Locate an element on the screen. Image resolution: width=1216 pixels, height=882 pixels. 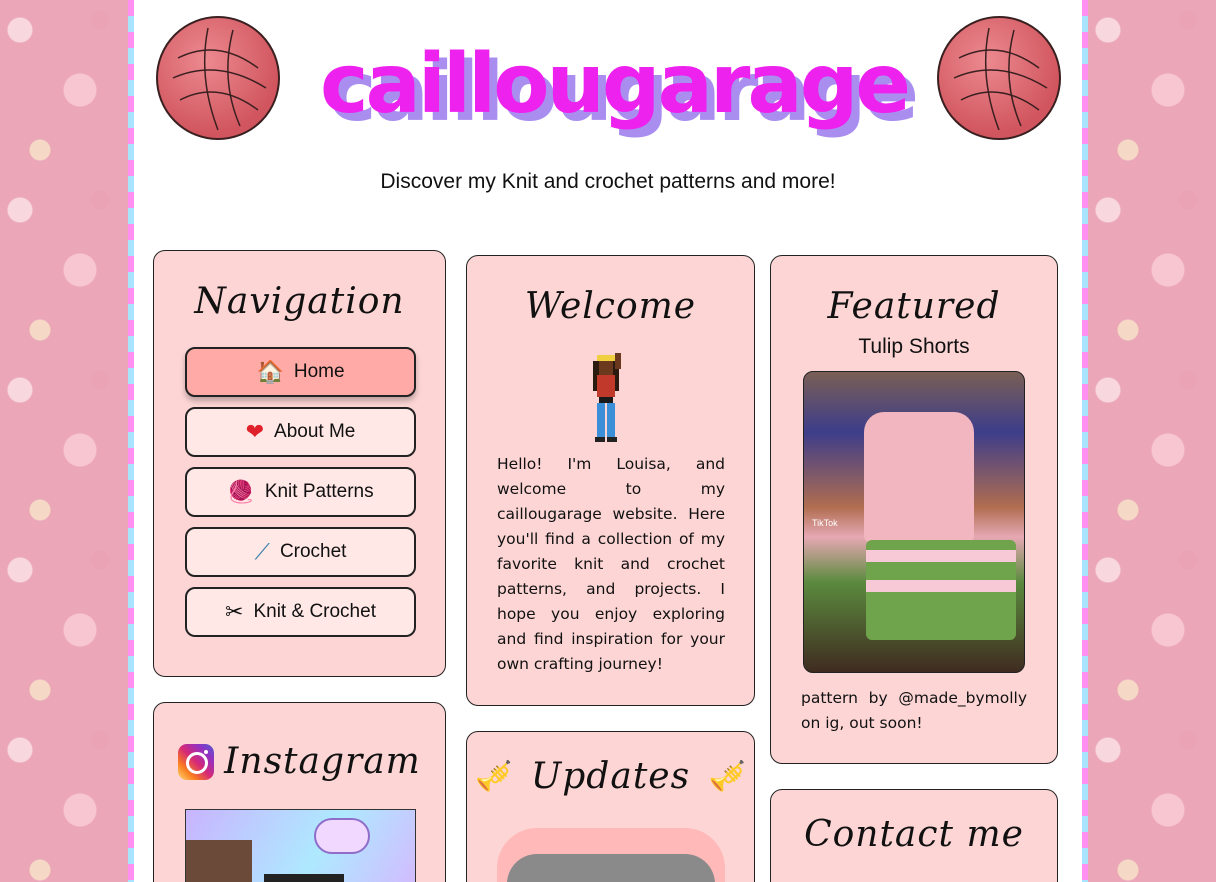
nav-button-home: 🏠 Home is located at coordinates (300, 372).